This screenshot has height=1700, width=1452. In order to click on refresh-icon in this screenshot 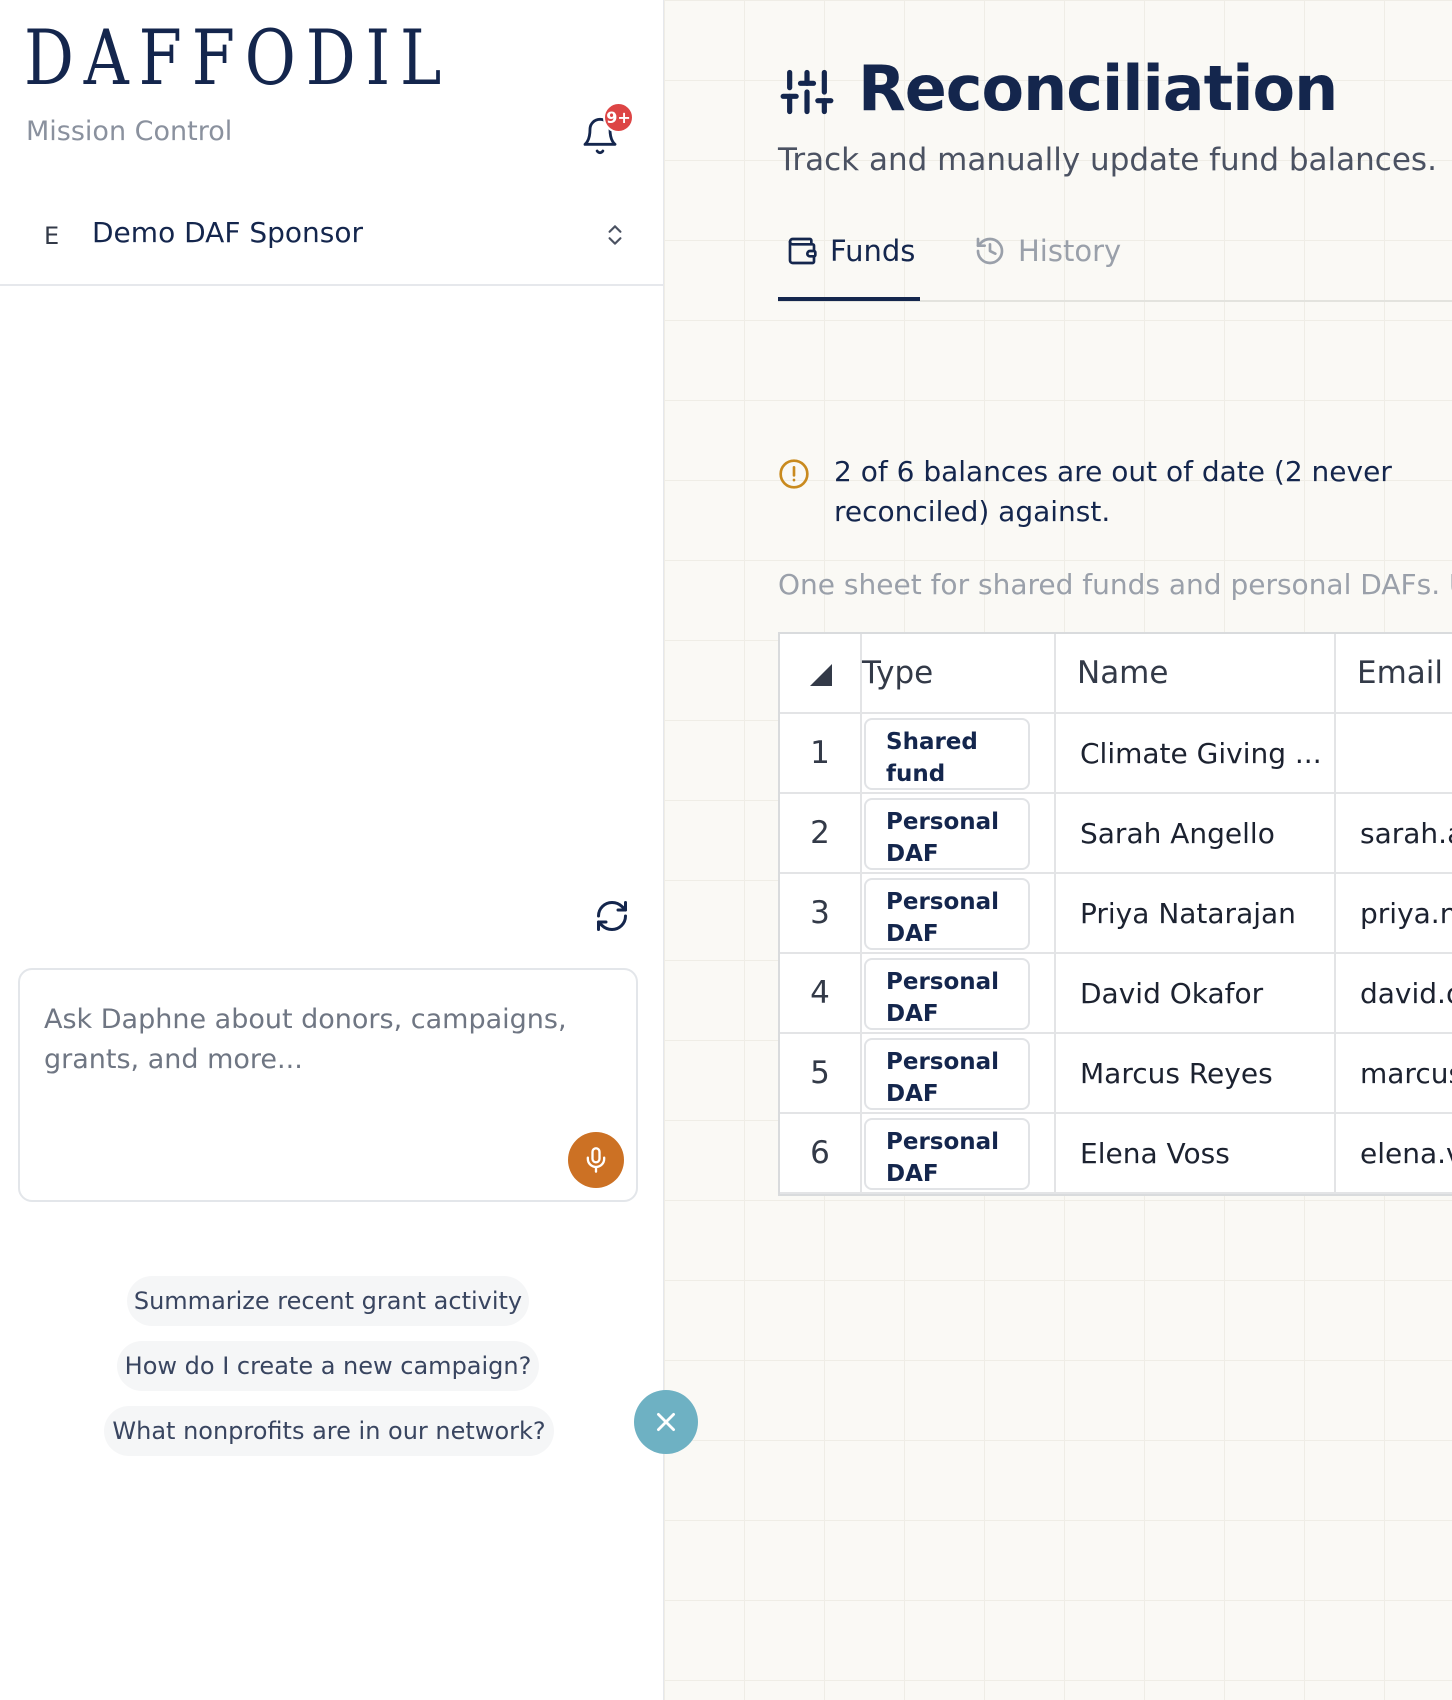, I will do `click(612, 916)`.